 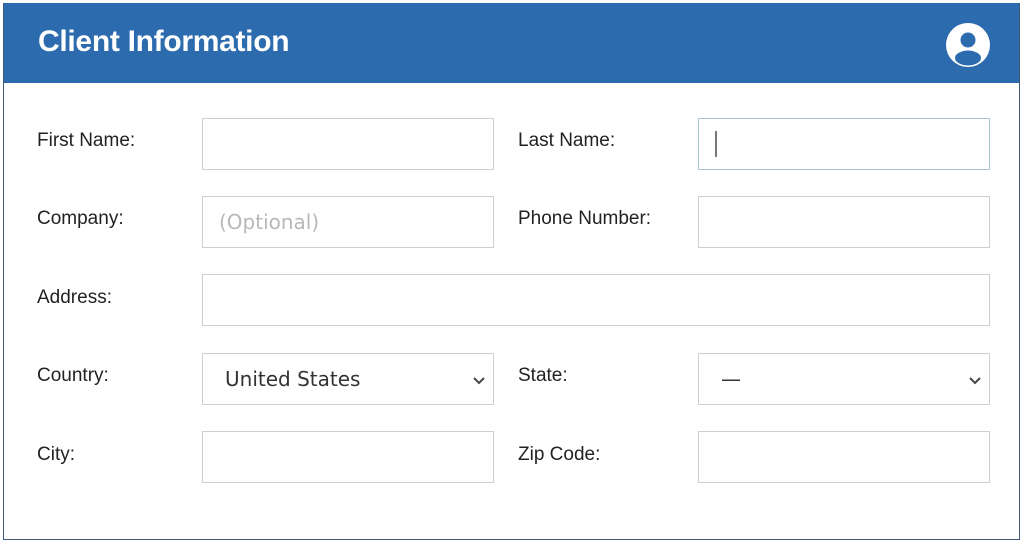 What do you see at coordinates (293, 379) in the screenshot?
I see `country-selected-value: United States` at bounding box center [293, 379].